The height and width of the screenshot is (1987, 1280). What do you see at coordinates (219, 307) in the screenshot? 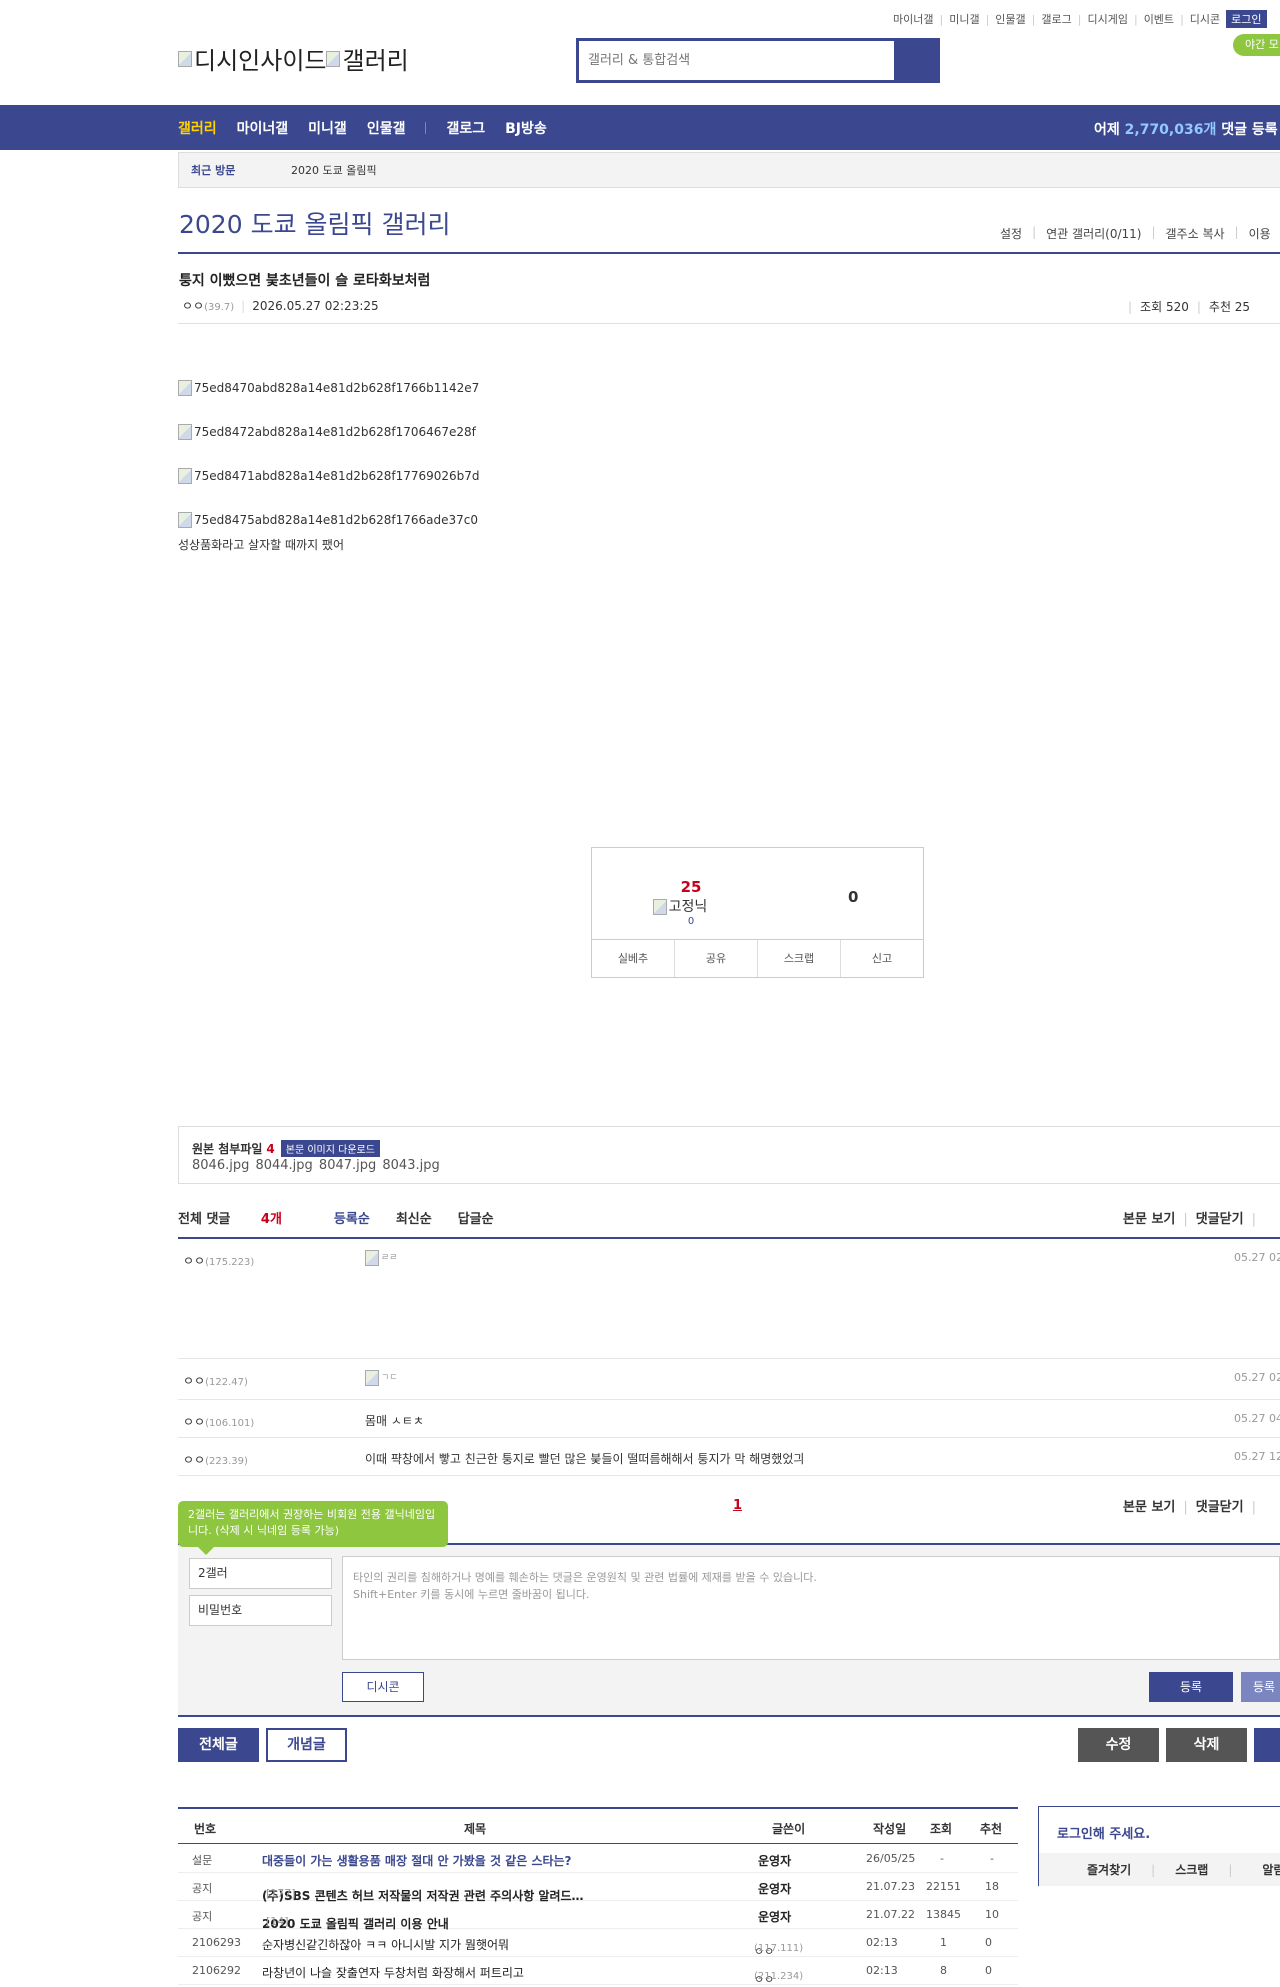
I see `post-writer-ip: (39.7)` at bounding box center [219, 307].